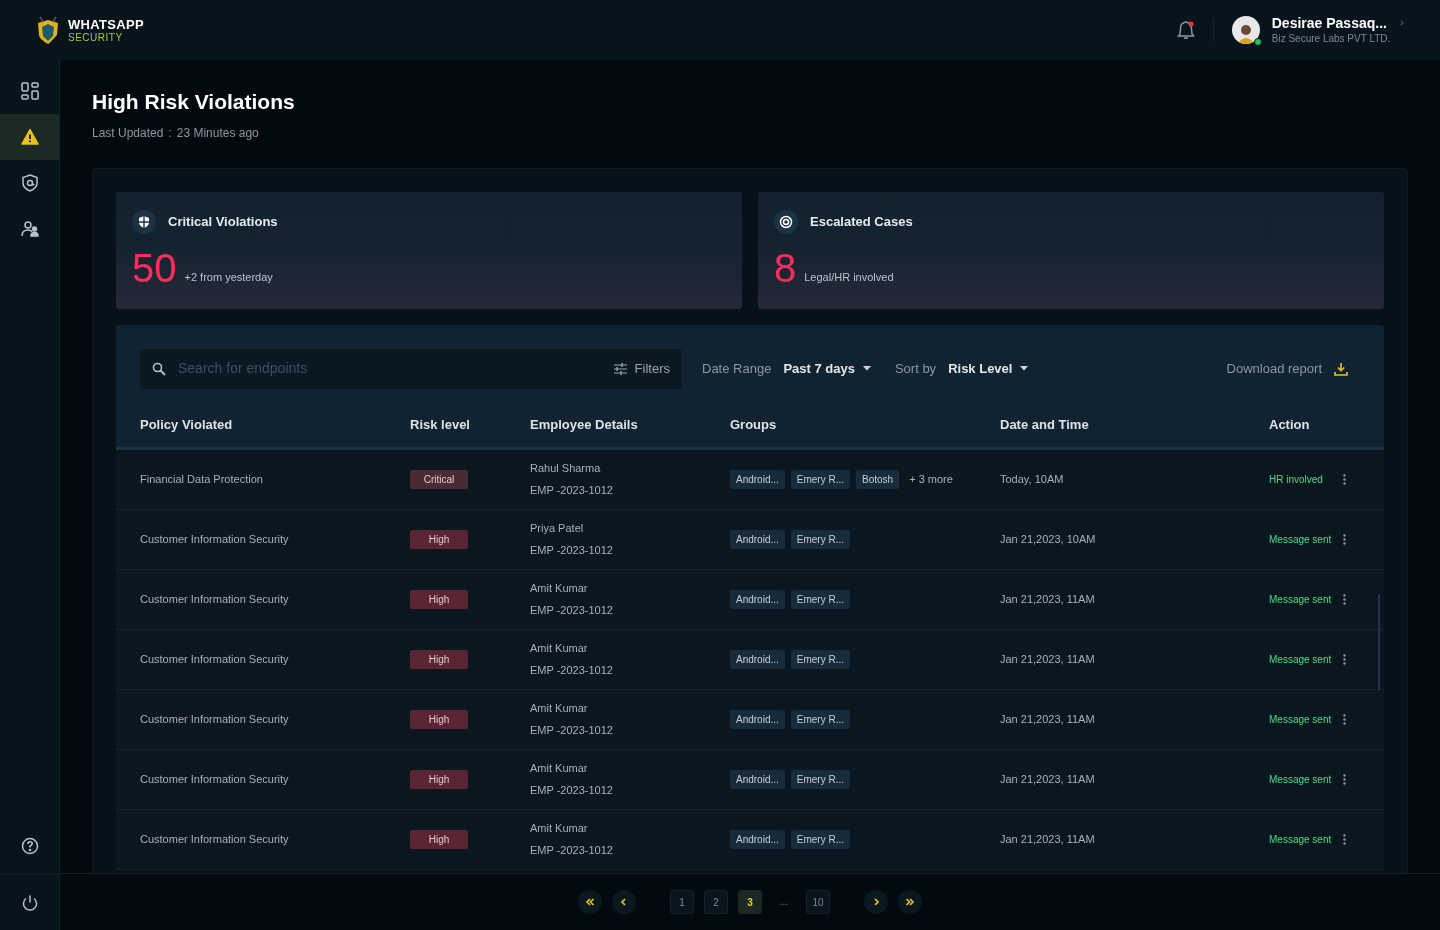 This screenshot has height=930, width=1440. I want to click on warning-icon, so click(29, 137).